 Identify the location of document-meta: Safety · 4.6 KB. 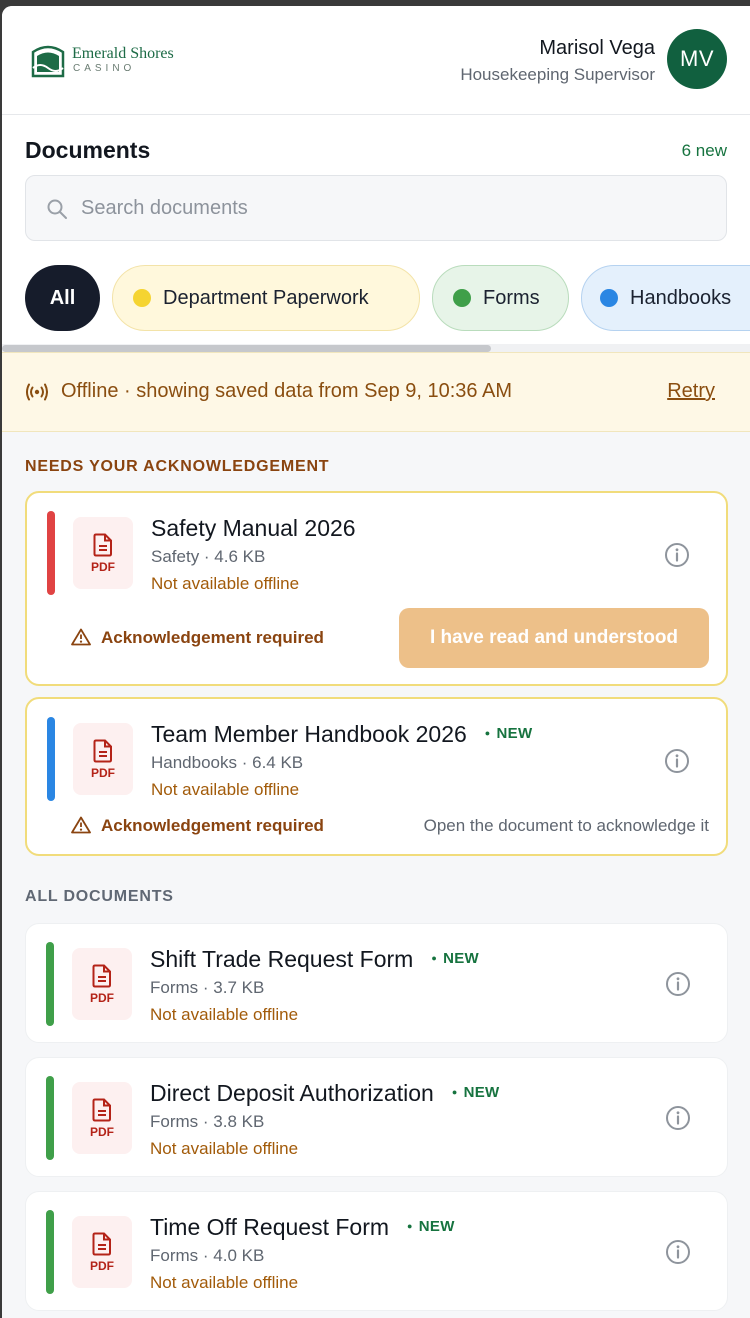
(208, 556).